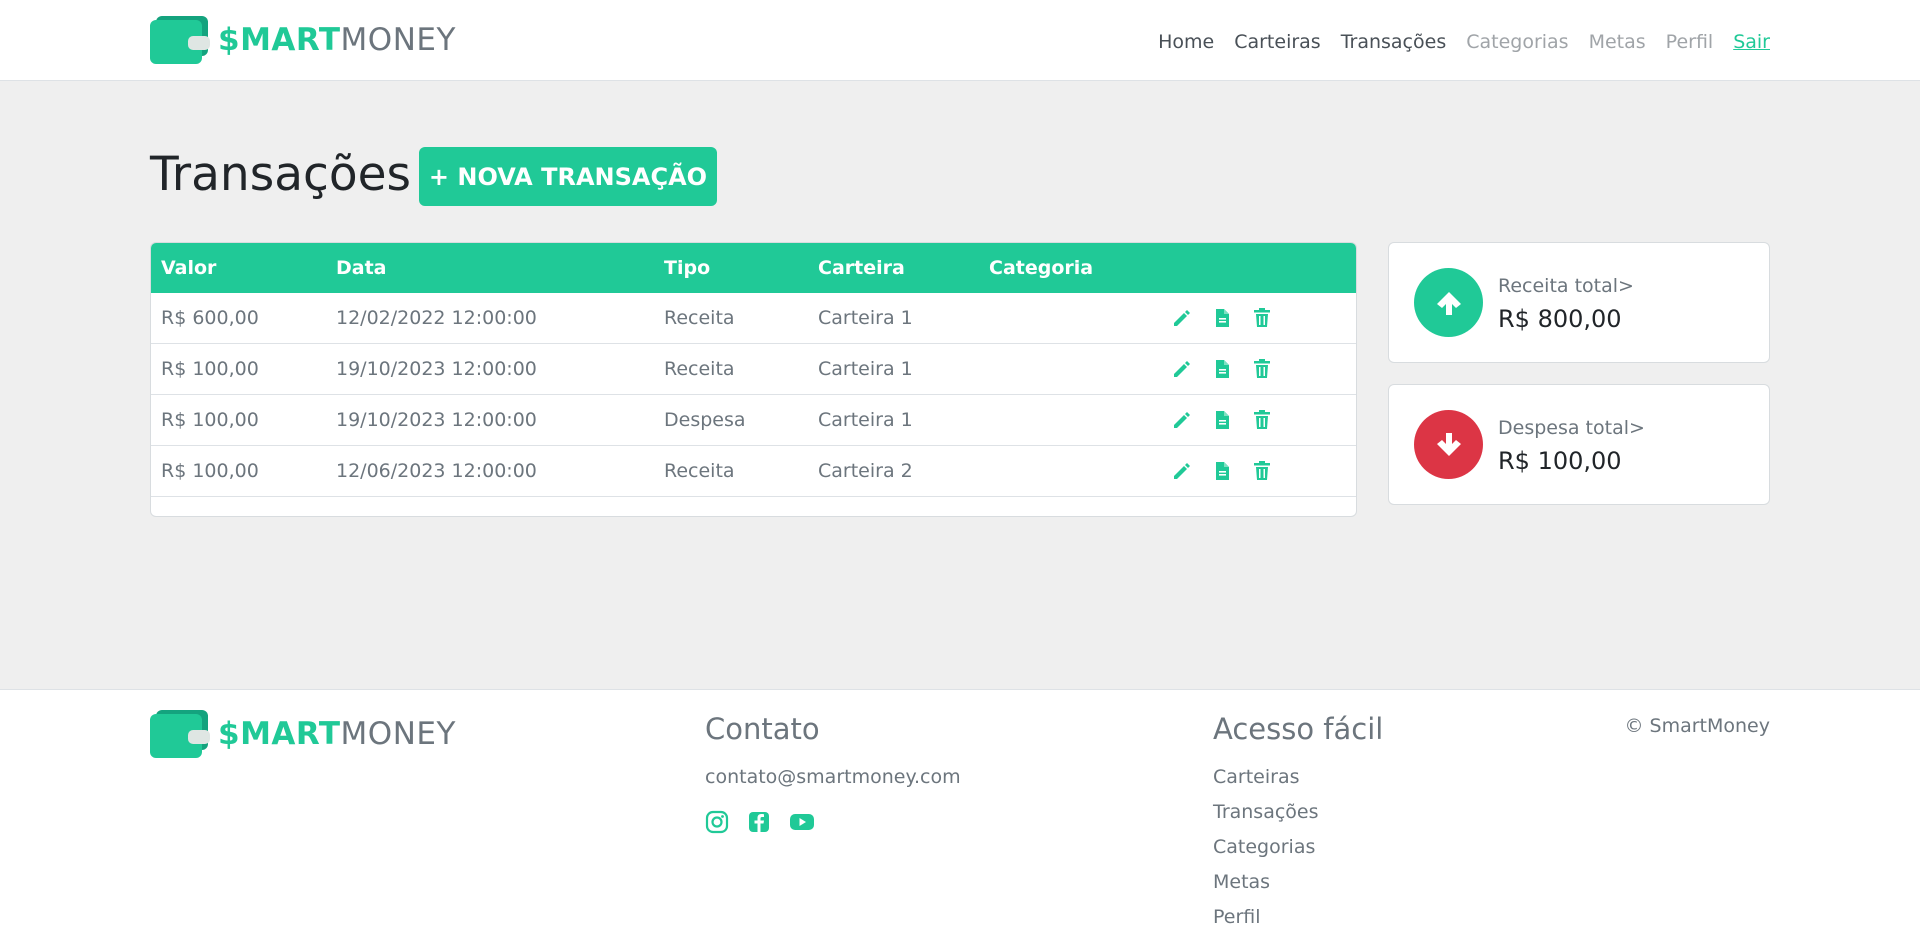 This screenshot has height=952, width=1920. What do you see at coordinates (717, 822) in the screenshot?
I see `instagram-icon` at bounding box center [717, 822].